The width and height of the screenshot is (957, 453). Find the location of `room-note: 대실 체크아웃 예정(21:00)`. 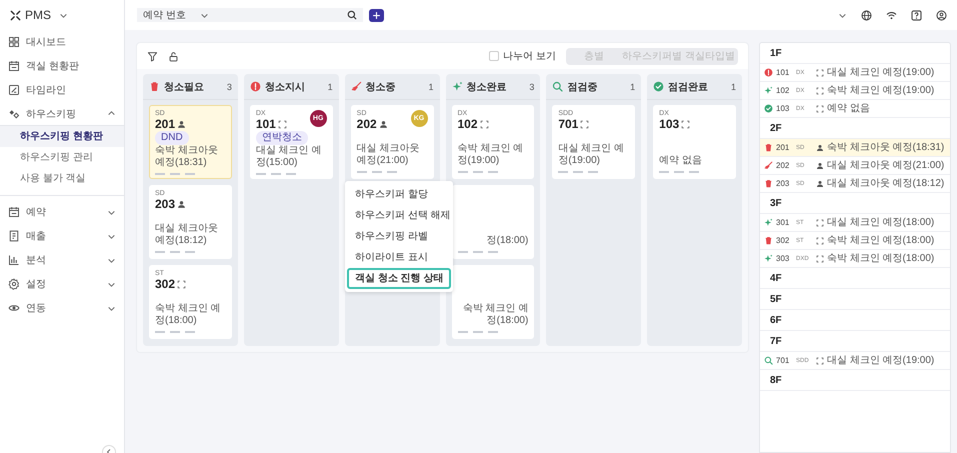

room-note: 대실 체크아웃 예정(21:00) is located at coordinates (885, 166).